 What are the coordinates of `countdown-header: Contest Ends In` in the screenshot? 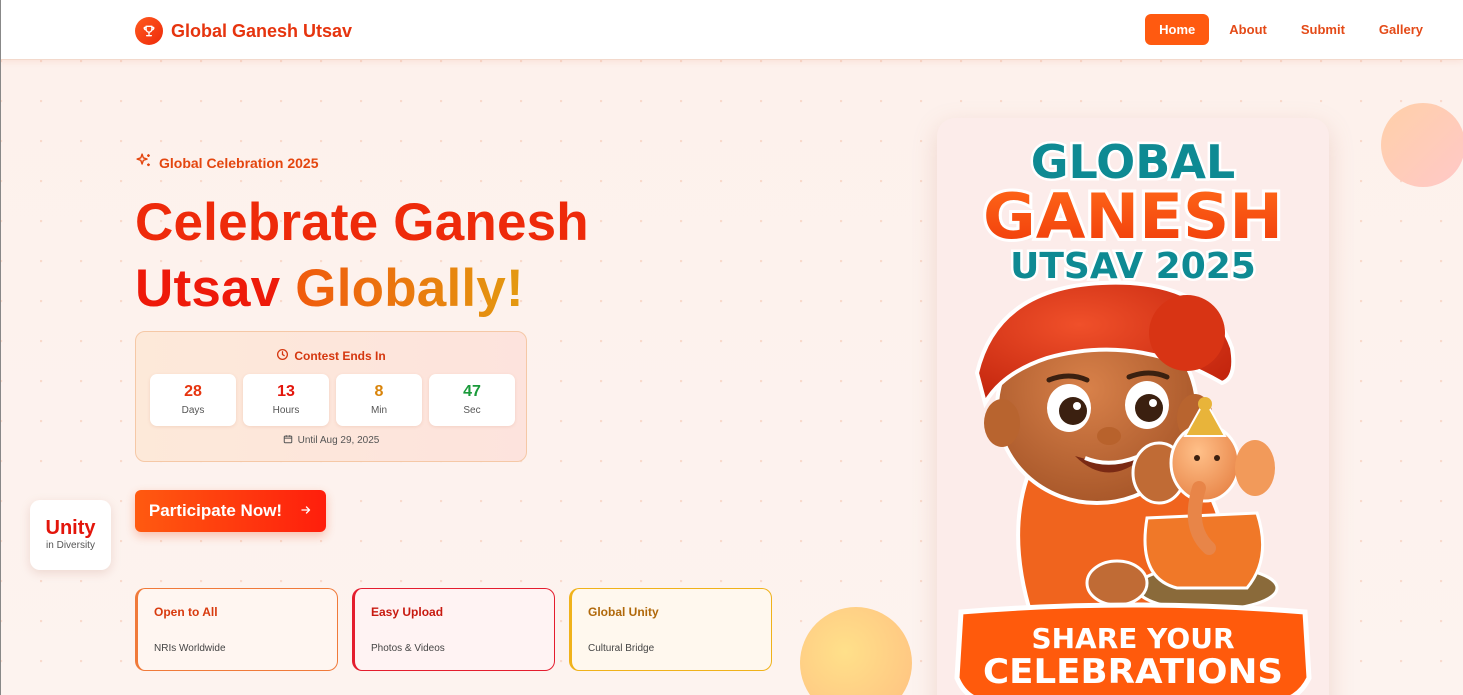 It's located at (331, 356).